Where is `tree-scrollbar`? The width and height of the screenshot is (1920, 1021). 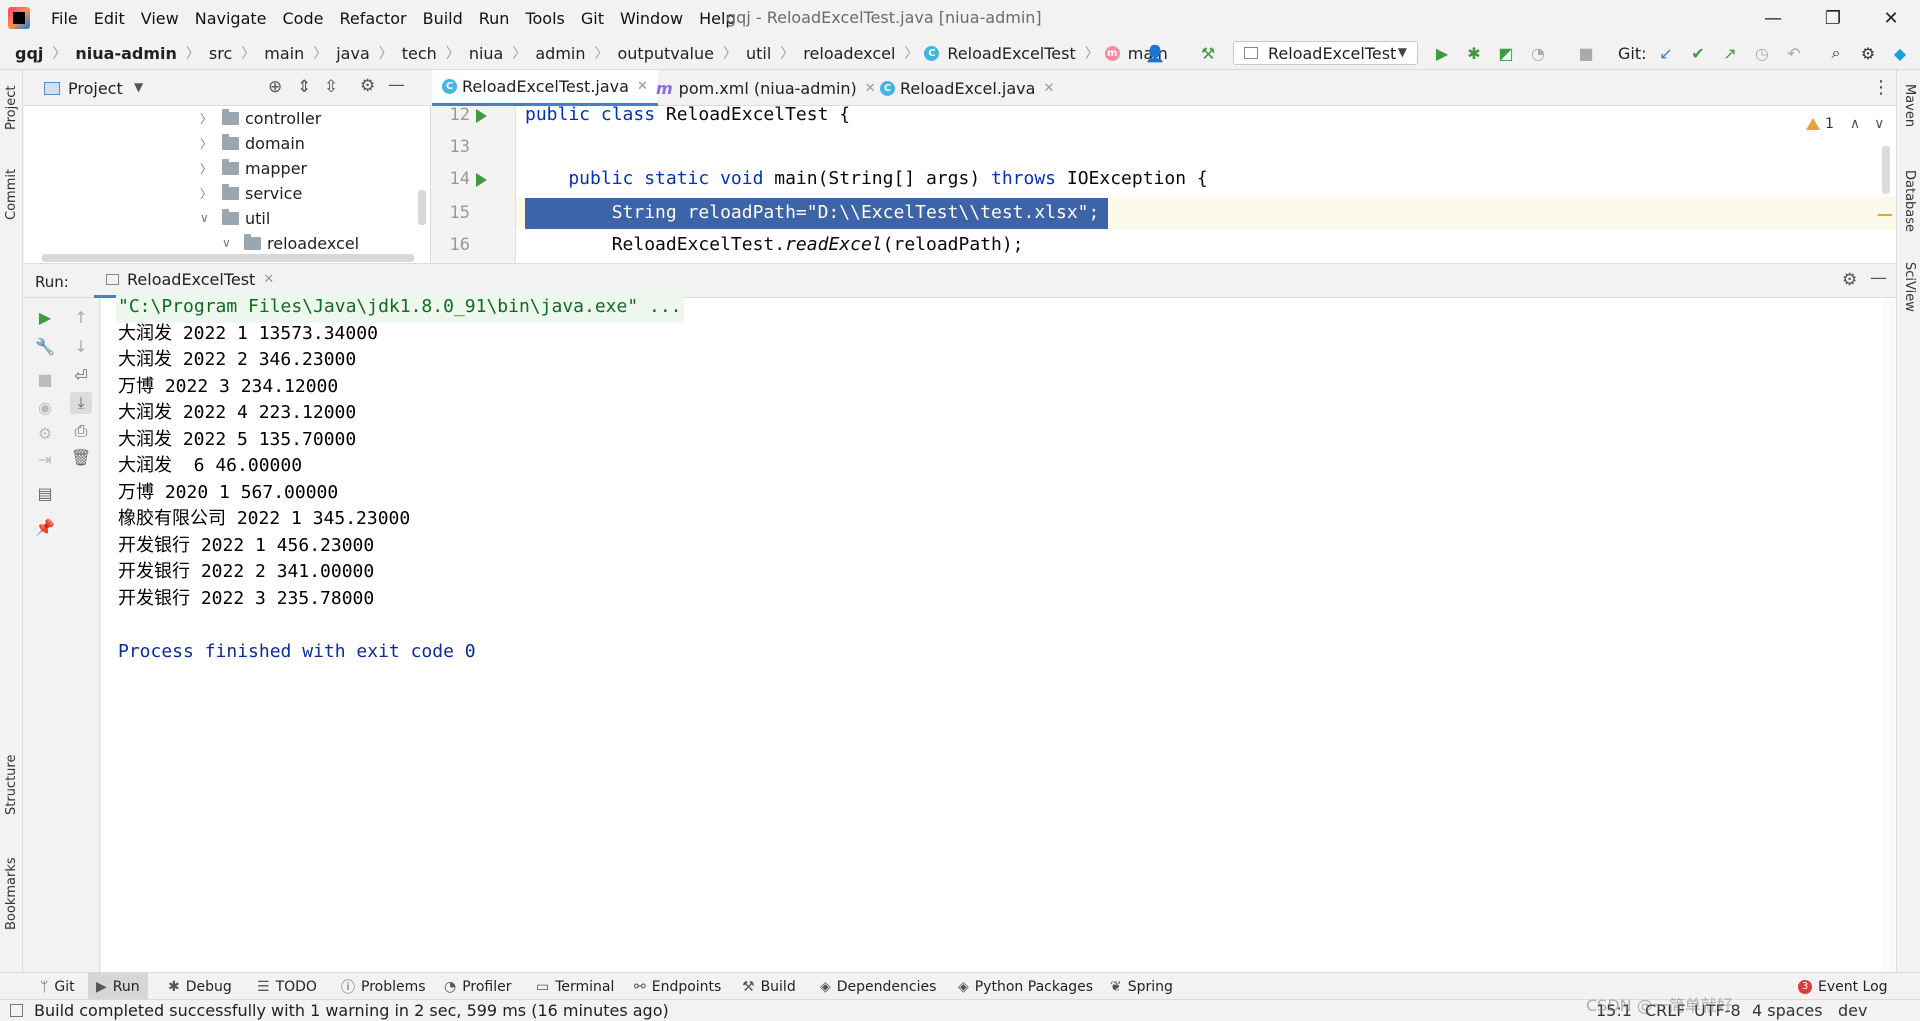
tree-scrollbar is located at coordinates (422, 207).